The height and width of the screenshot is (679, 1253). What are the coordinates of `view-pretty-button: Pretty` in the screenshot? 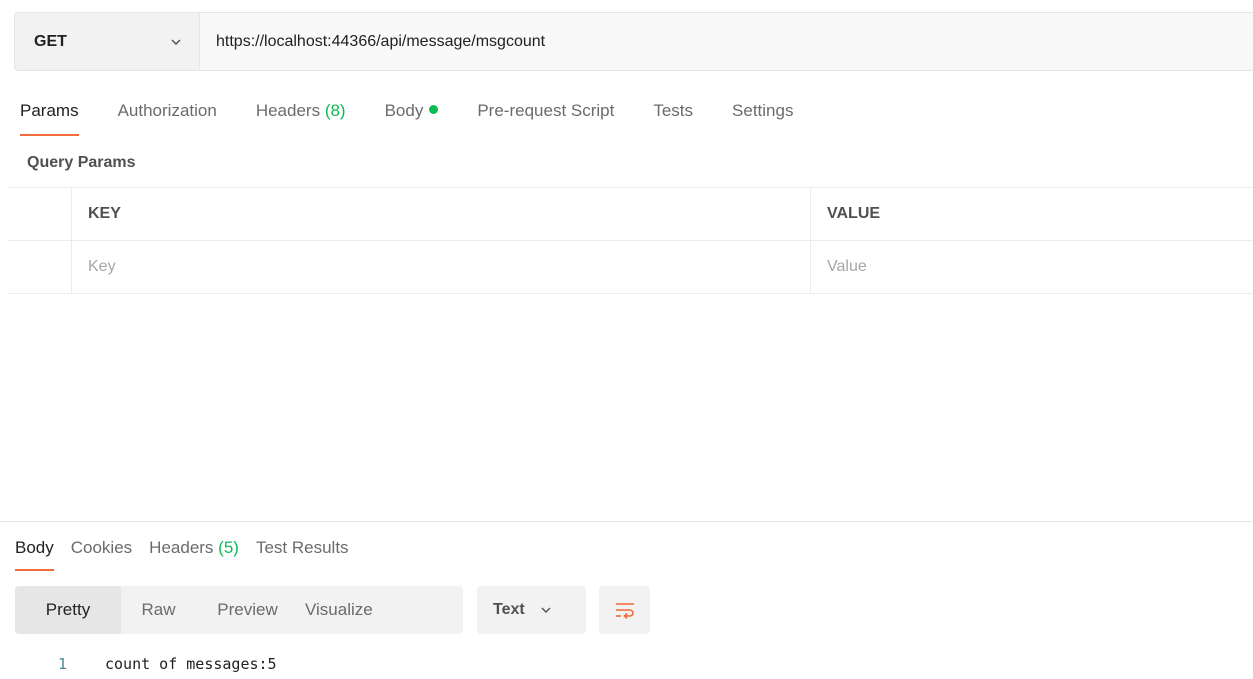 It's located at (68, 610).